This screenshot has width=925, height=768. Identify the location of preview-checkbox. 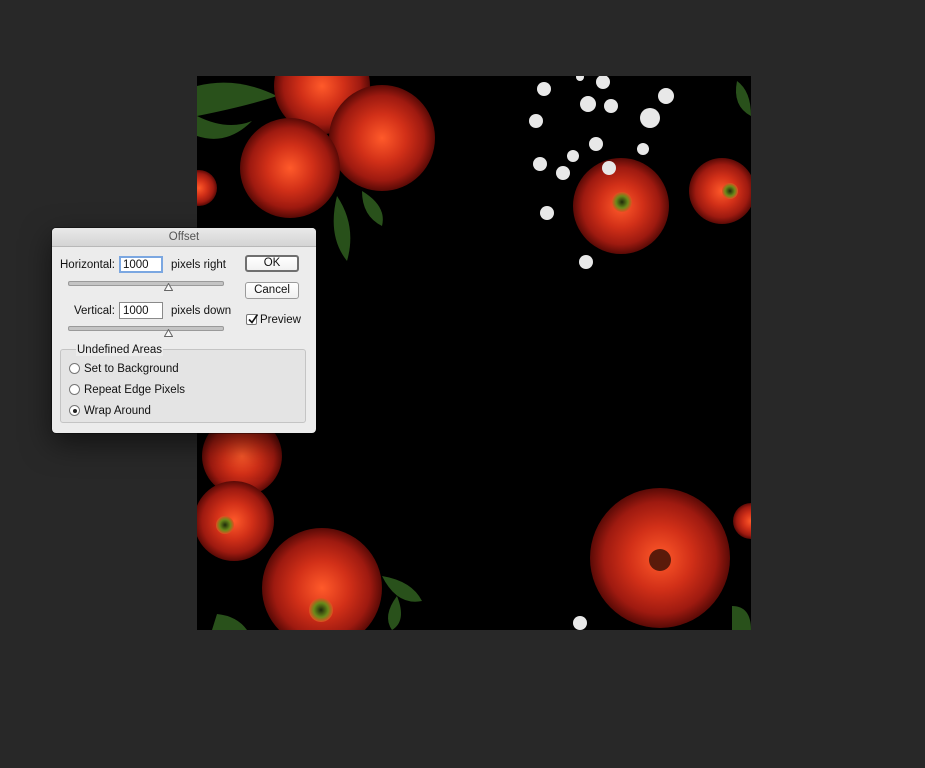
(252, 319).